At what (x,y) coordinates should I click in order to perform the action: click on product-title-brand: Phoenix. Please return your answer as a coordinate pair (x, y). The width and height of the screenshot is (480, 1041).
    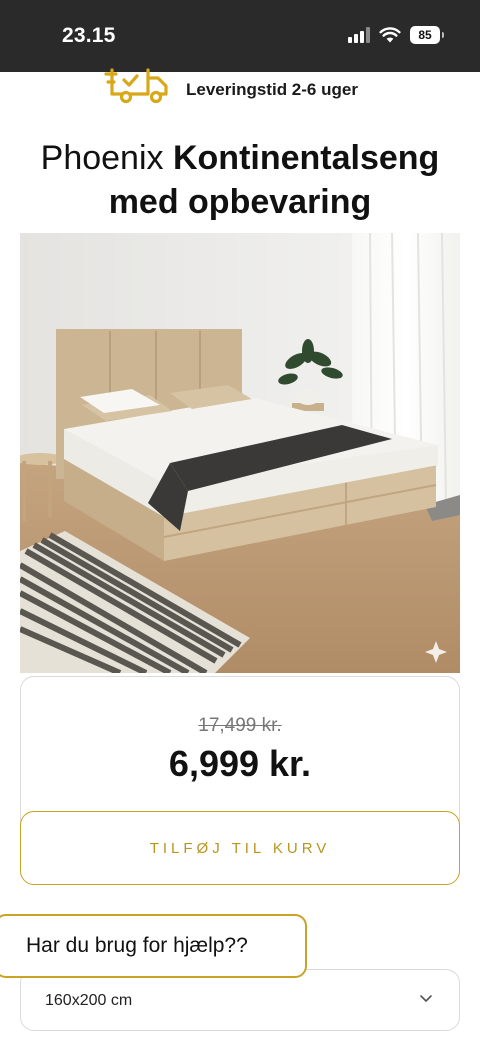
    Looking at the image, I should click on (102, 158).